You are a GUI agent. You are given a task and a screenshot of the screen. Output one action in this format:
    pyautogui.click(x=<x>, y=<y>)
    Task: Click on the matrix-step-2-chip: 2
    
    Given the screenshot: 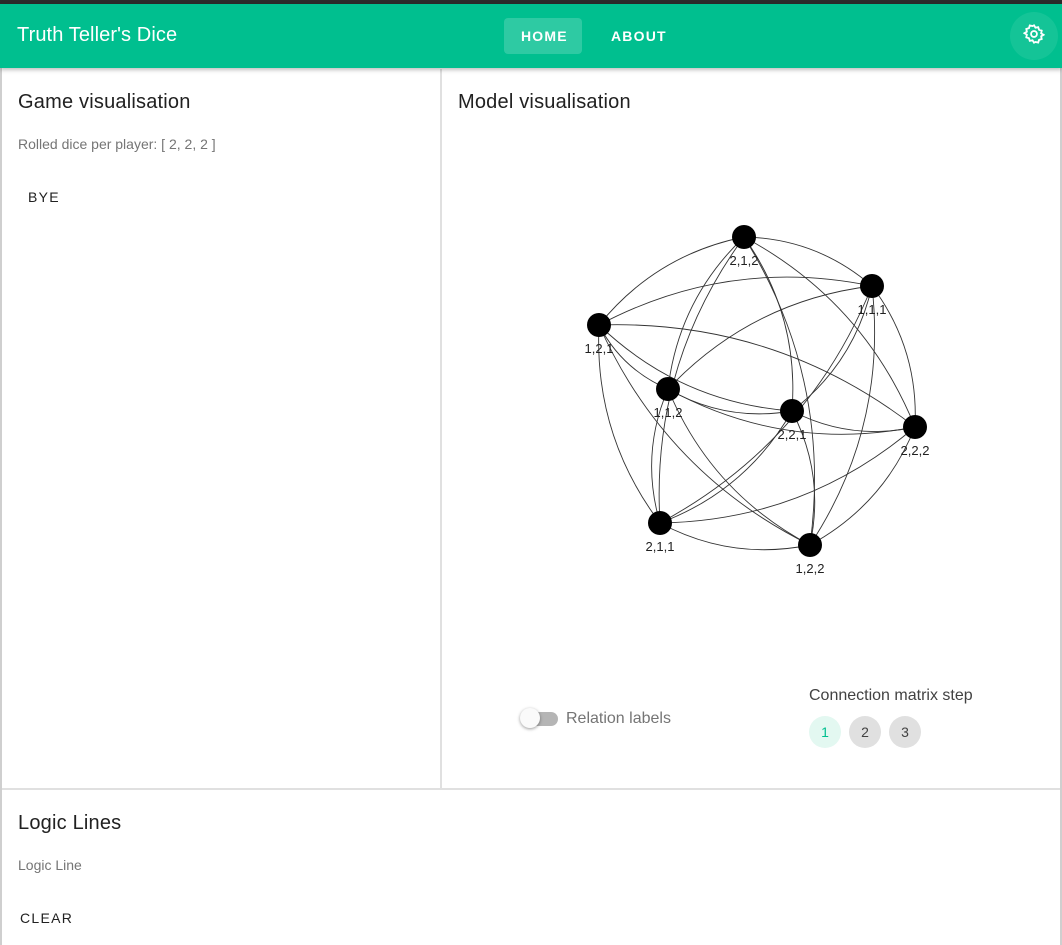 What is the action you would take?
    pyautogui.click(x=865, y=732)
    